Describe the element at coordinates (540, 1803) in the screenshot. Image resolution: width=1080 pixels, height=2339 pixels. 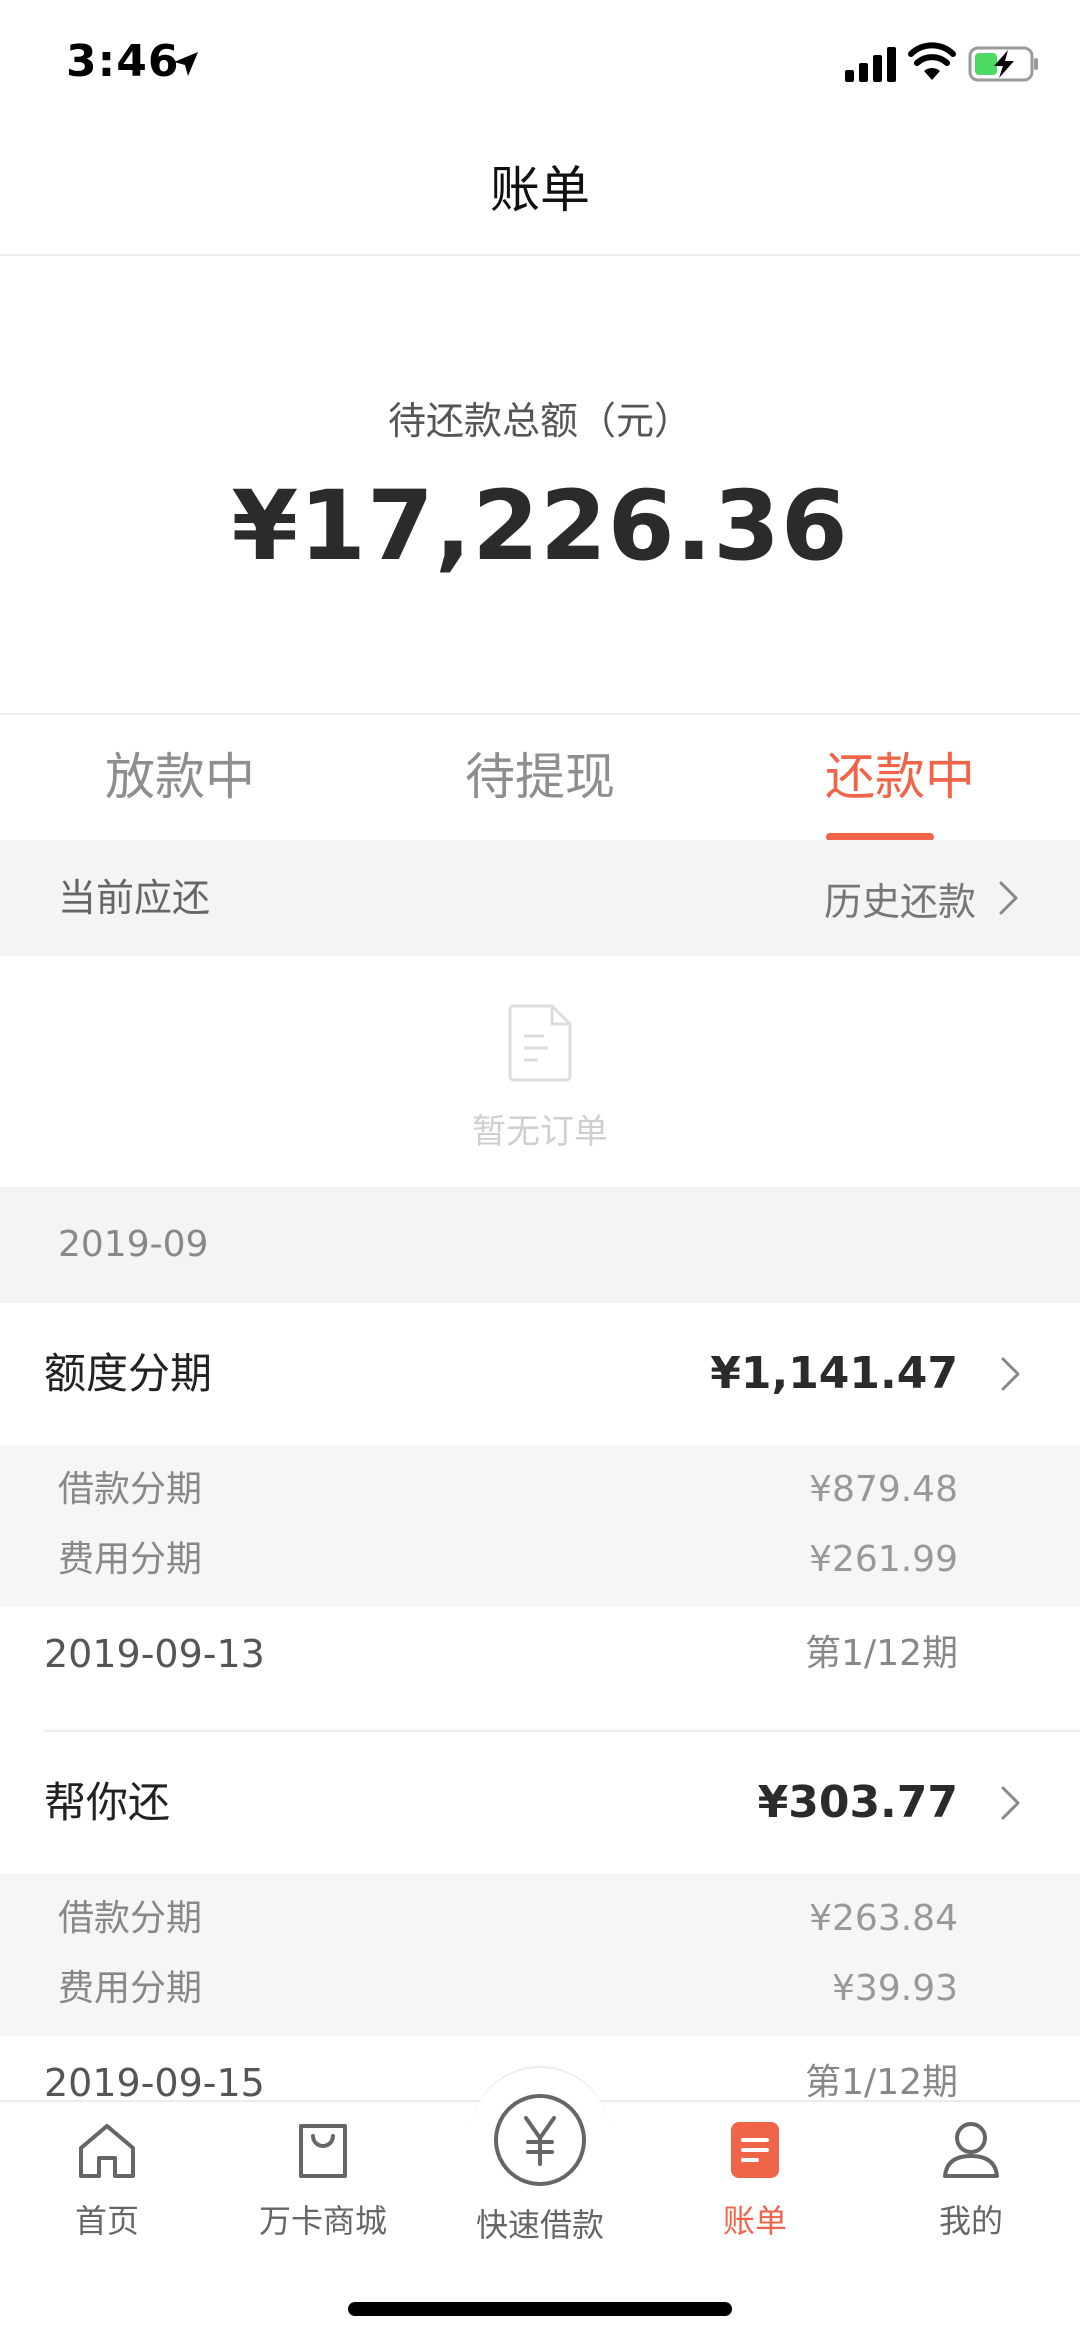
I see `bill-row: 帮你还 ¥303.77` at that location.